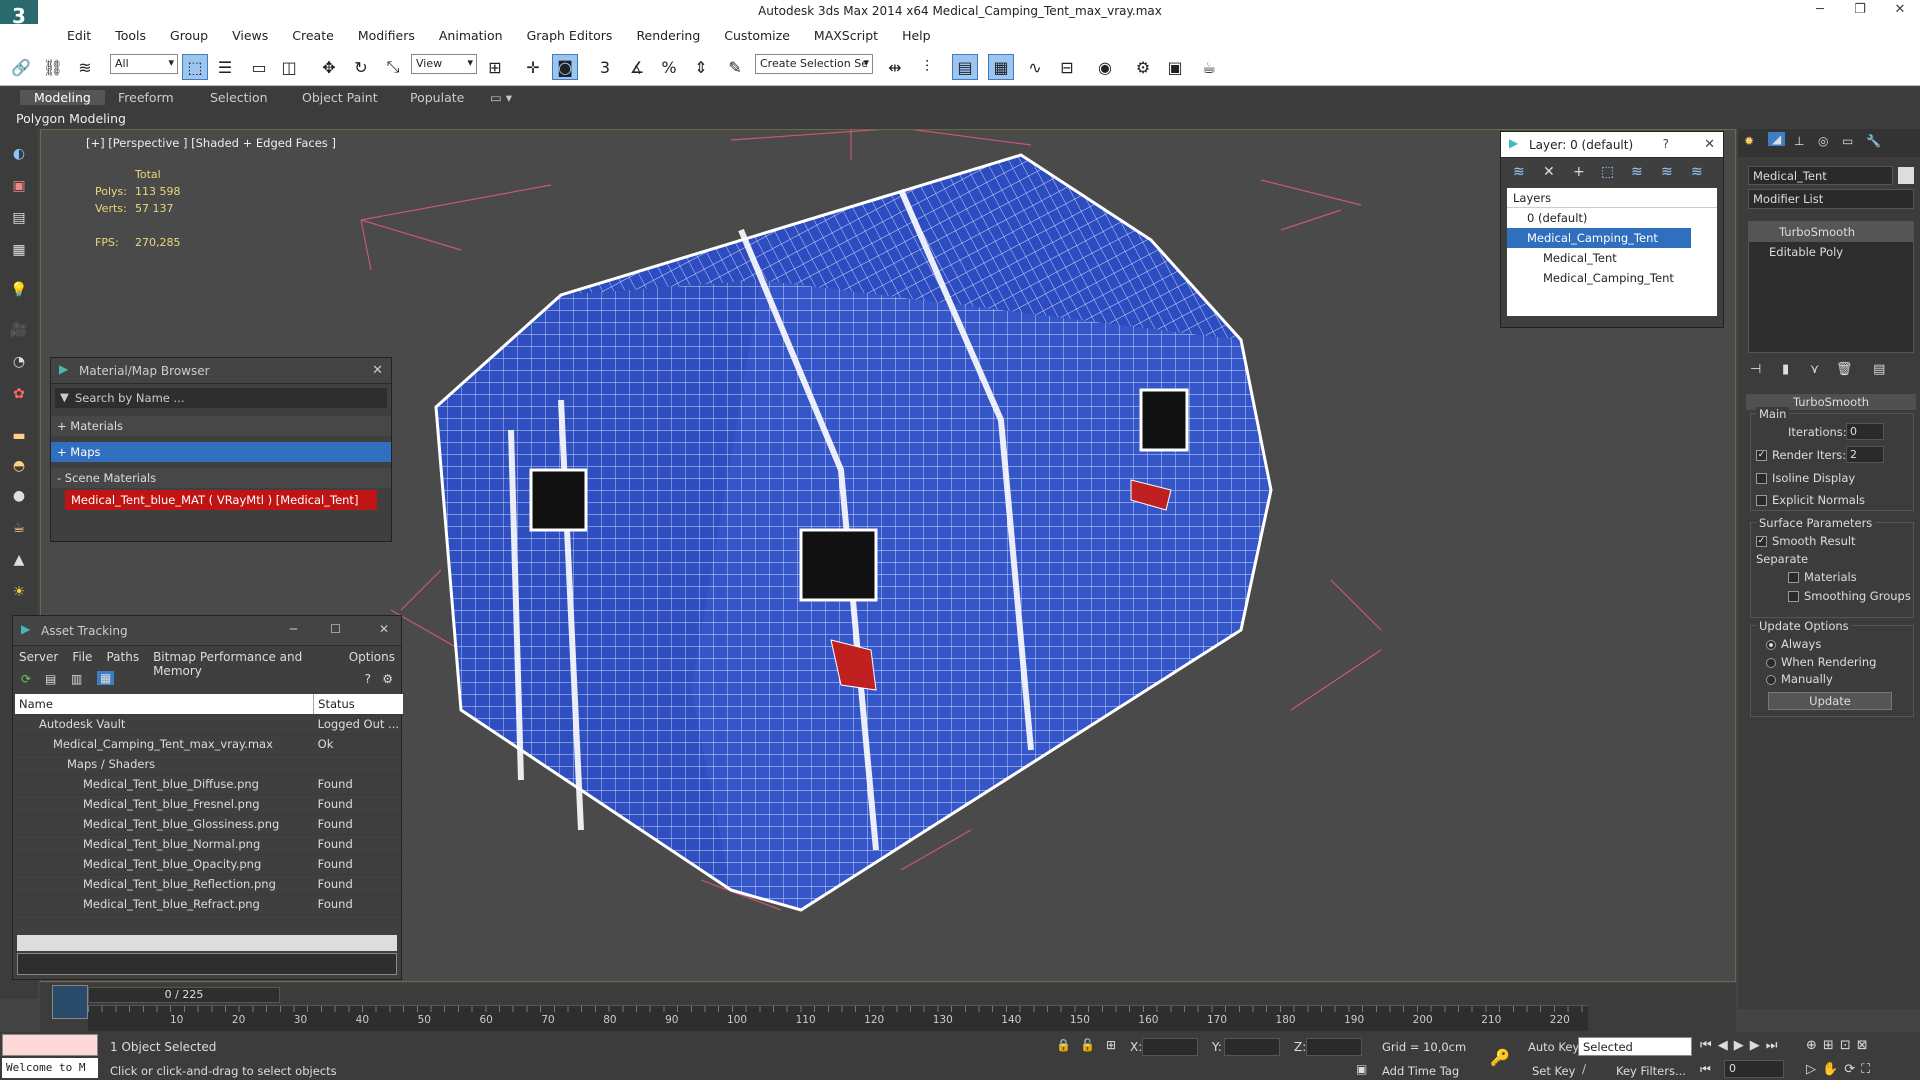 The height and width of the screenshot is (1080, 1920). What do you see at coordinates (164, 704) in the screenshot?
I see `col-name-header: Name` at bounding box center [164, 704].